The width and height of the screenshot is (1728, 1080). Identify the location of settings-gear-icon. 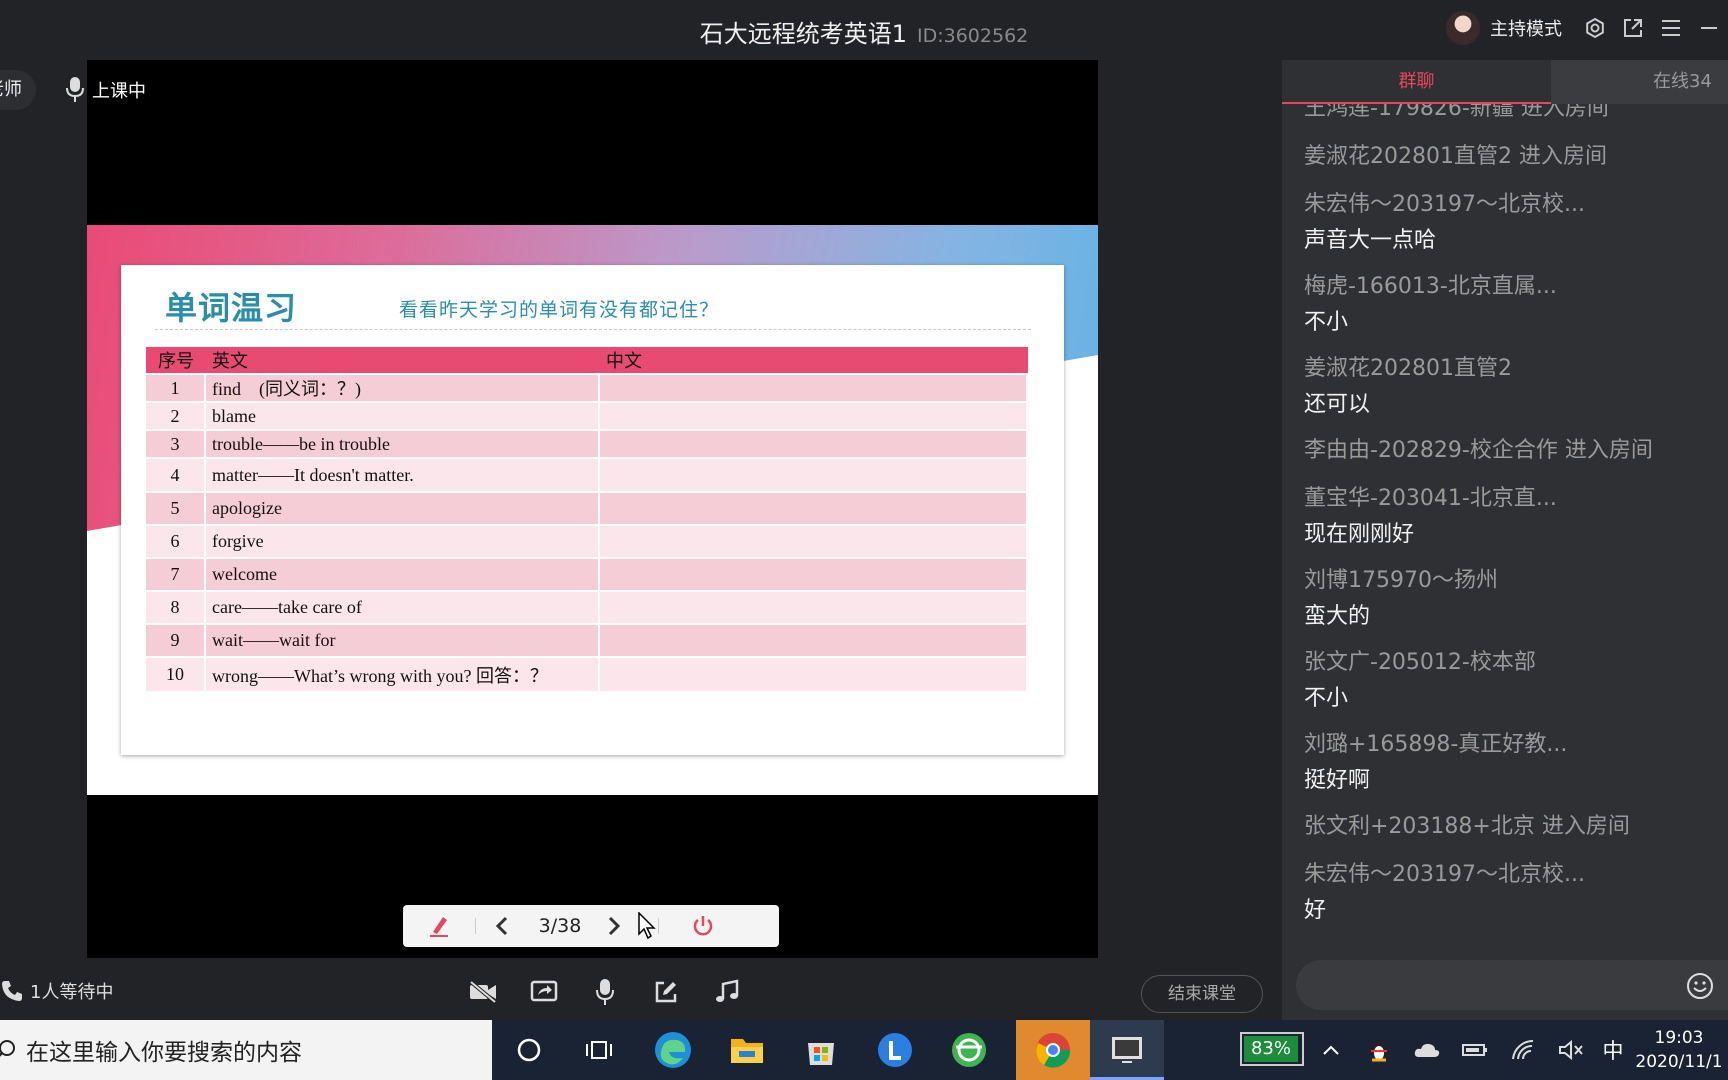
(1595, 28).